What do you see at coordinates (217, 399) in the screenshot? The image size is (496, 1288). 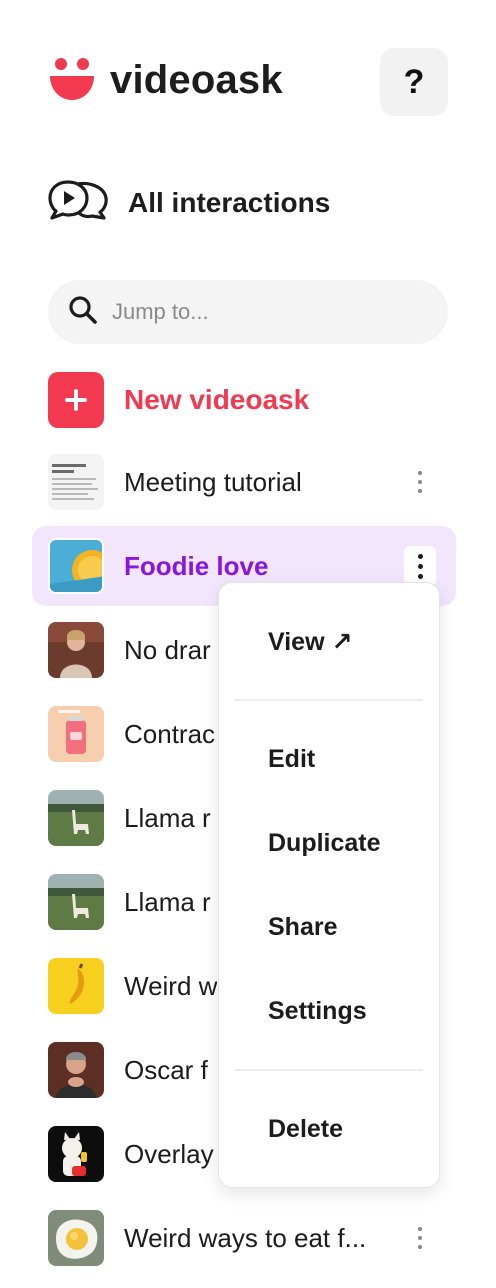 I see `new-videoask-label: New videoask` at bounding box center [217, 399].